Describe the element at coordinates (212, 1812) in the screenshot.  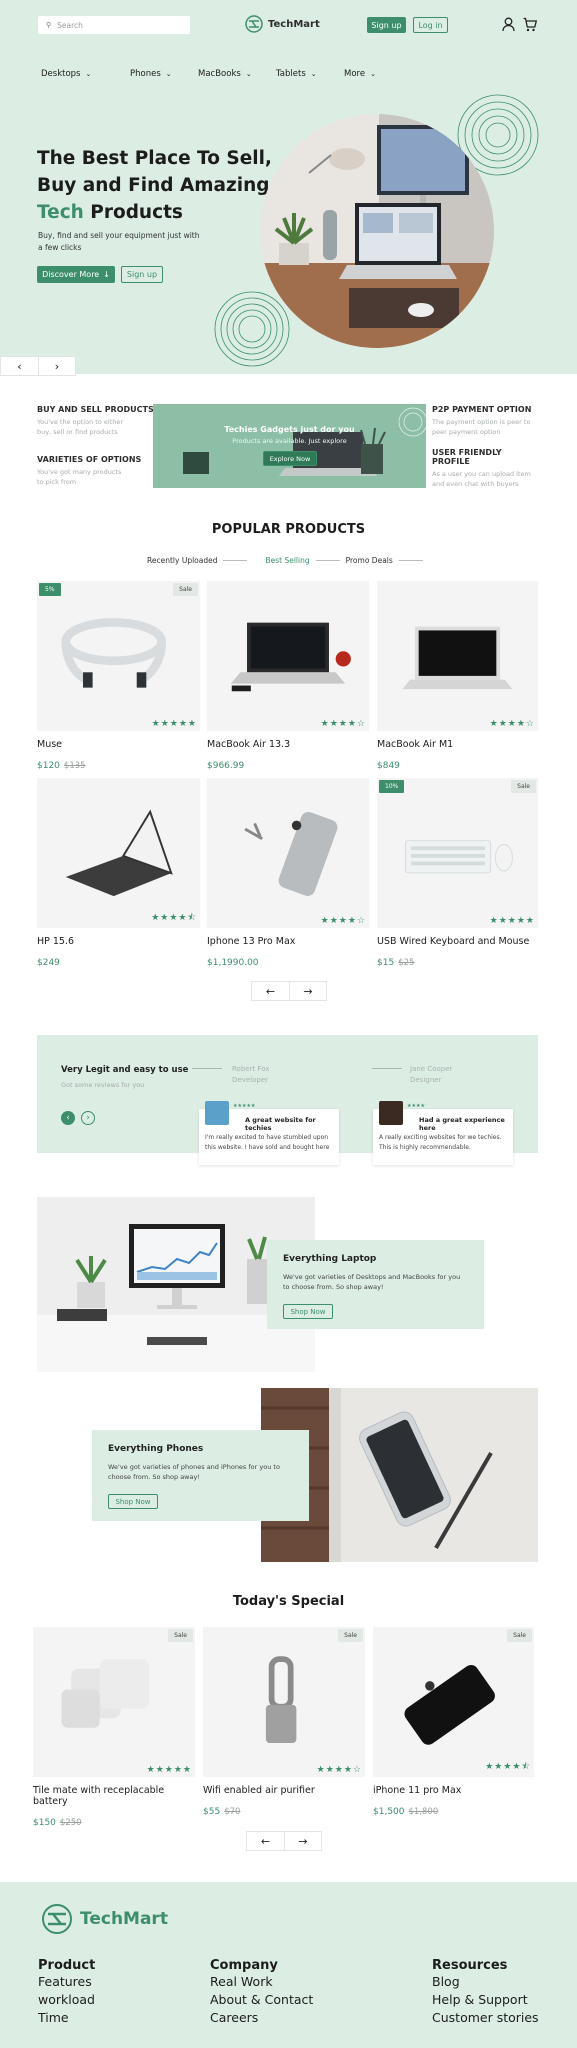
I see `product-price: $55` at that location.